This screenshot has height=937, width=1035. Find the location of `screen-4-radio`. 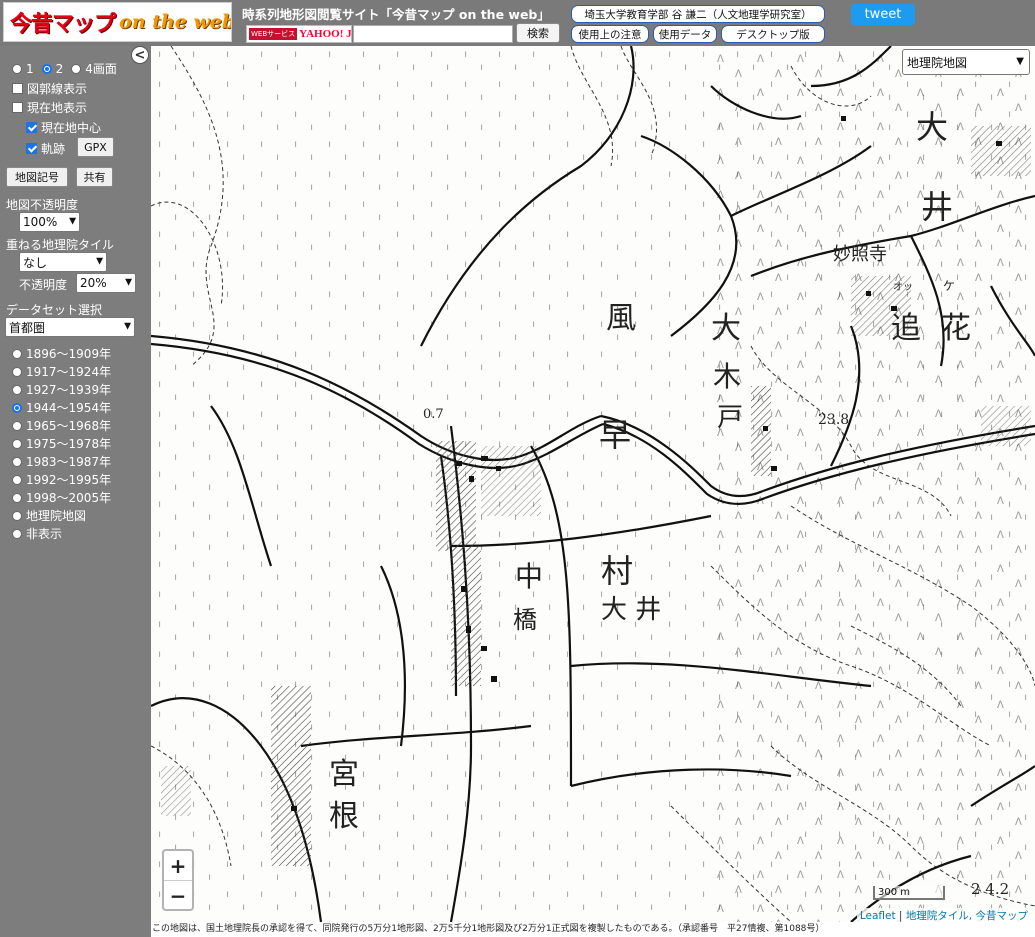

screen-4-radio is located at coordinates (76, 68).